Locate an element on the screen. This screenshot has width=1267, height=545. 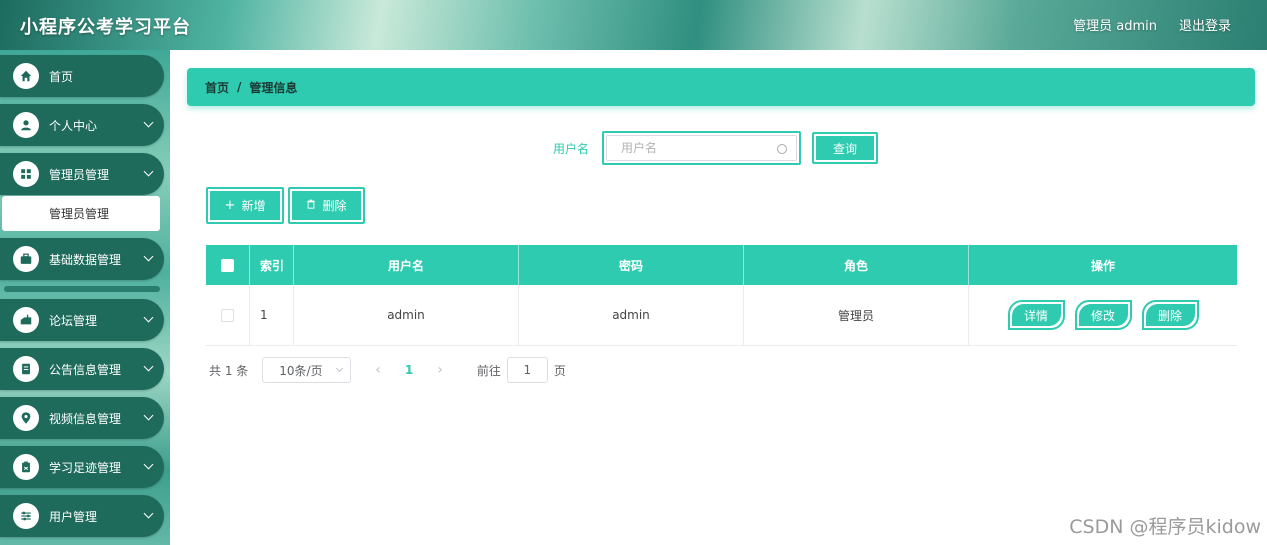
pagination-total: 共 1 条 is located at coordinates (229, 370).